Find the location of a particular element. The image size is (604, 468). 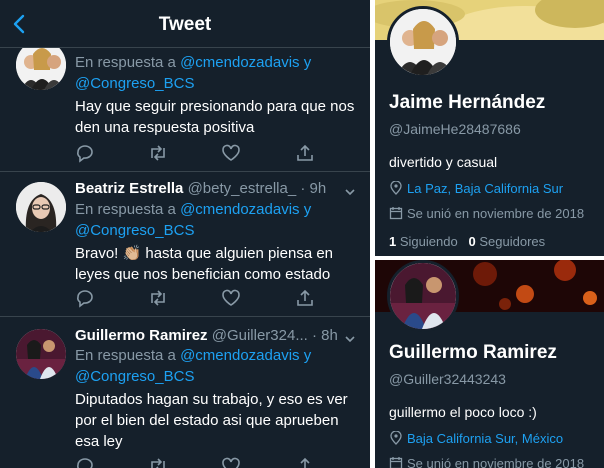

profile-bio: divertido y casual is located at coordinates (443, 162).